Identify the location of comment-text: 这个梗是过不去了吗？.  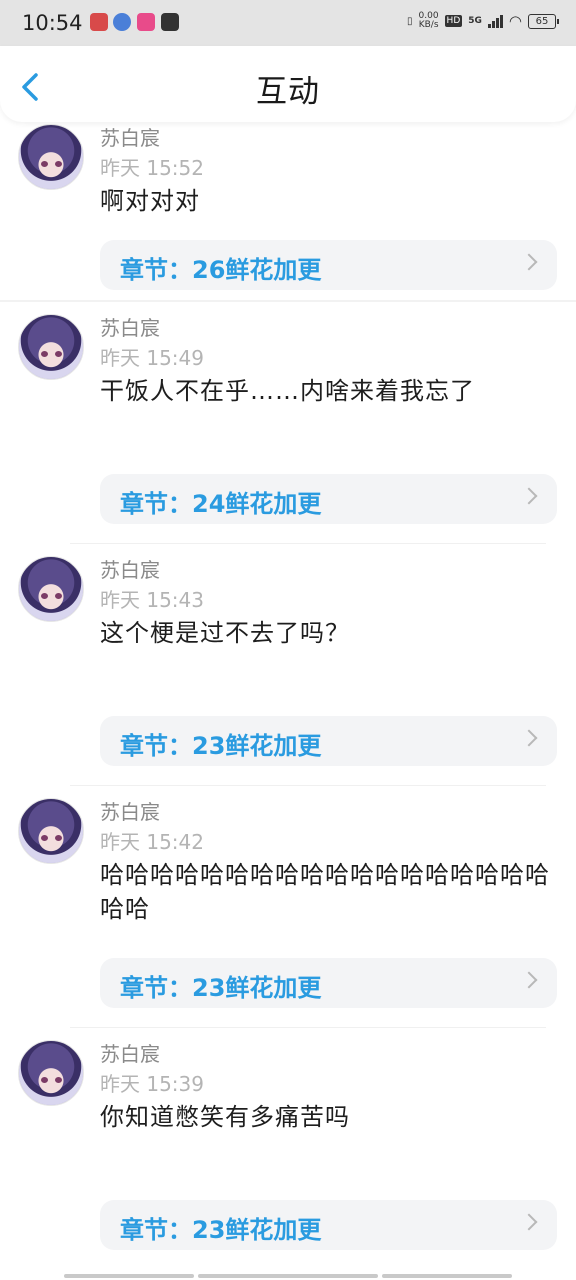
(225, 633).